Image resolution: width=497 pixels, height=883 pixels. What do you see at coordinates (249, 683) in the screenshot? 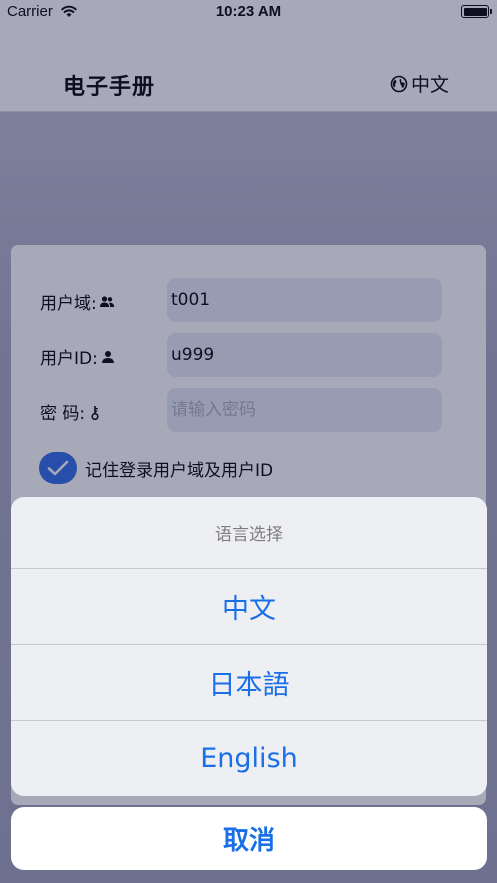
I see `option-japanese: 日本語` at bounding box center [249, 683].